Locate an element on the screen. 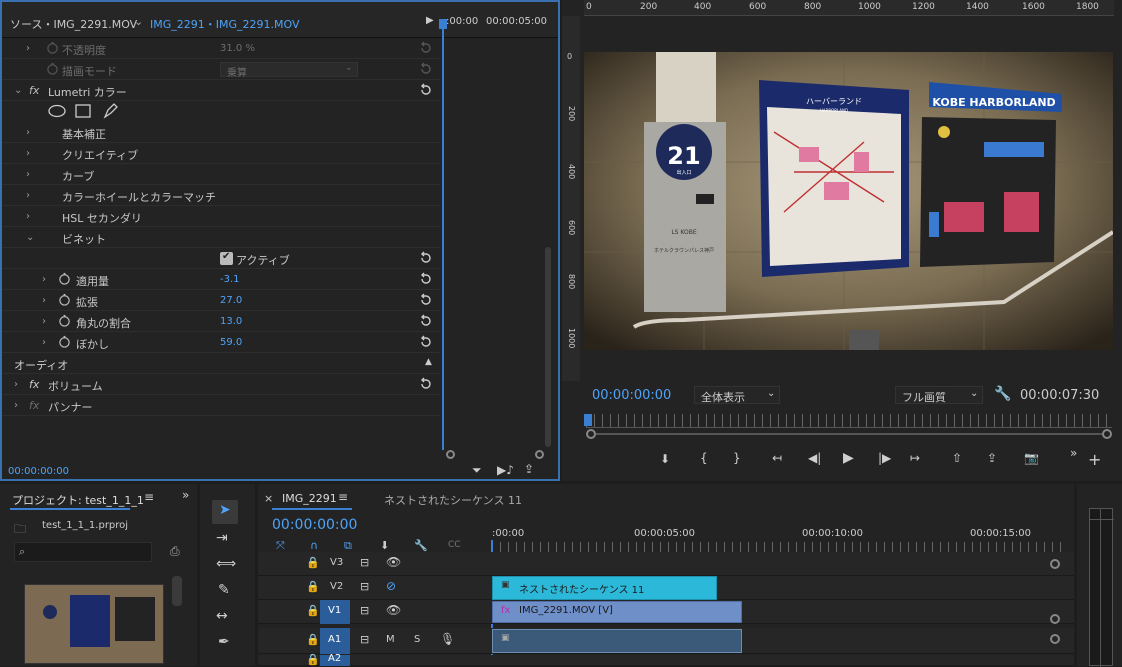 Image resolution: width=1122 pixels, height=667 pixels. pen-tool-icon: ✒ is located at coordinates (224, 642).